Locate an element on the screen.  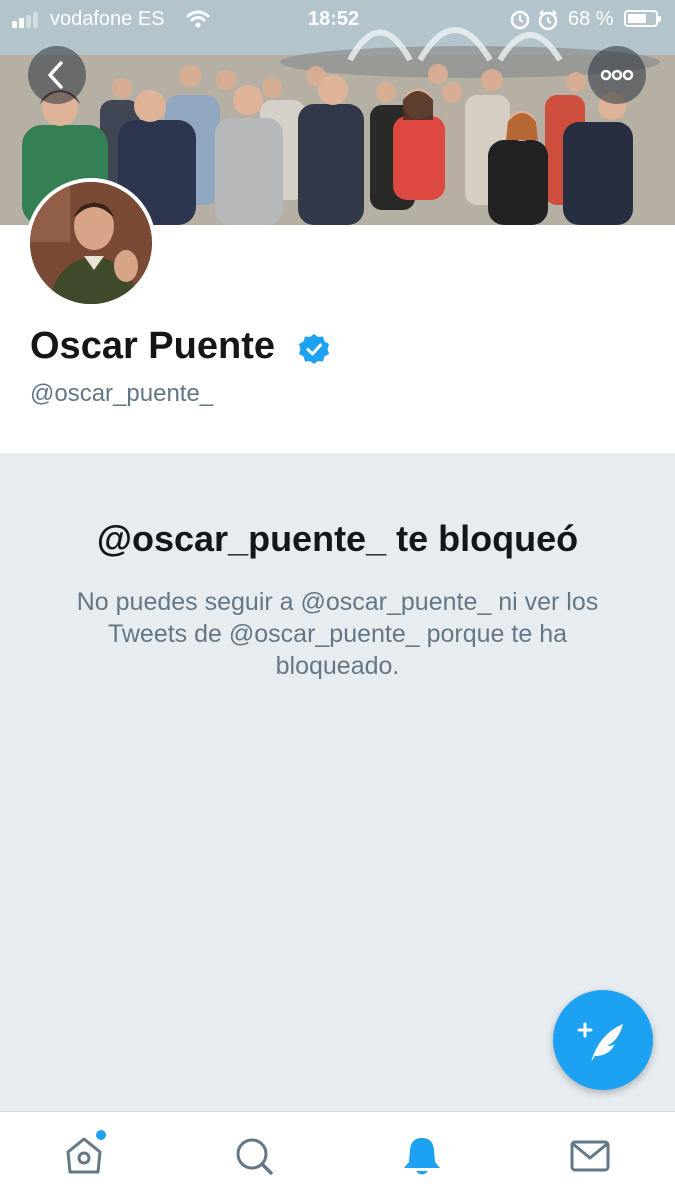
chevron-left-icon is located at coordinates (55, 75).